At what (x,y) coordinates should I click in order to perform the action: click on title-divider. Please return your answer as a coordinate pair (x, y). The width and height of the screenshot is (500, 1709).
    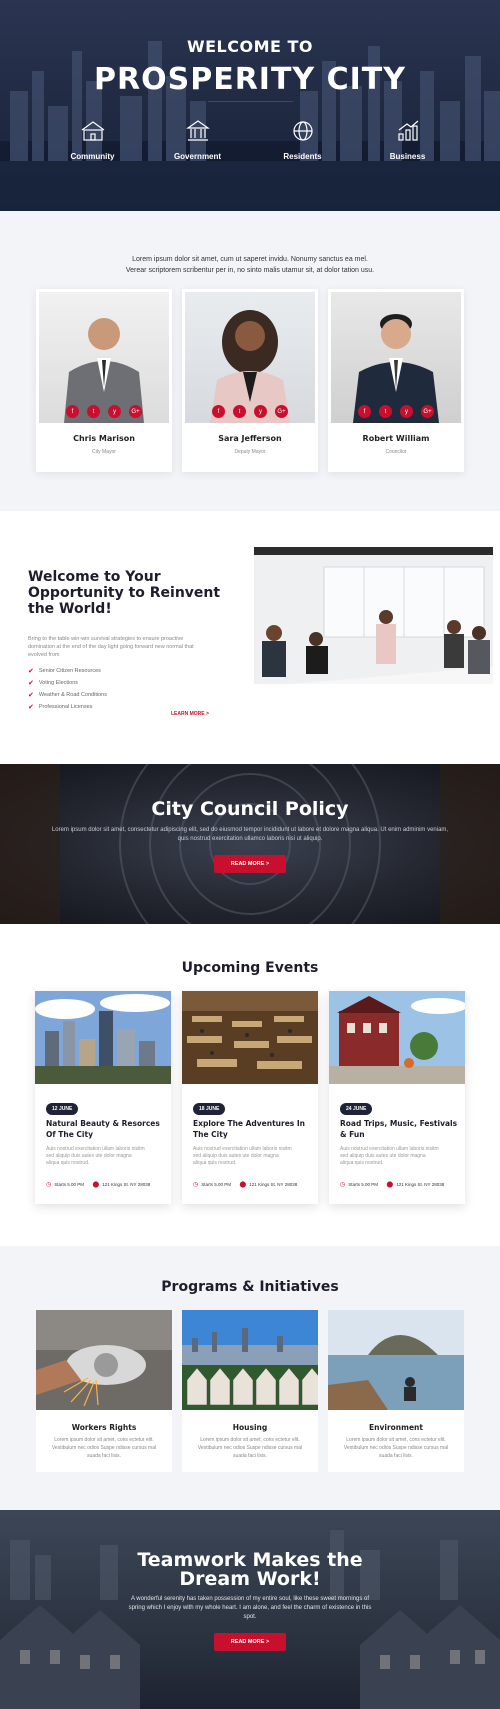
    Looking at the image, I should click on (250, 101).